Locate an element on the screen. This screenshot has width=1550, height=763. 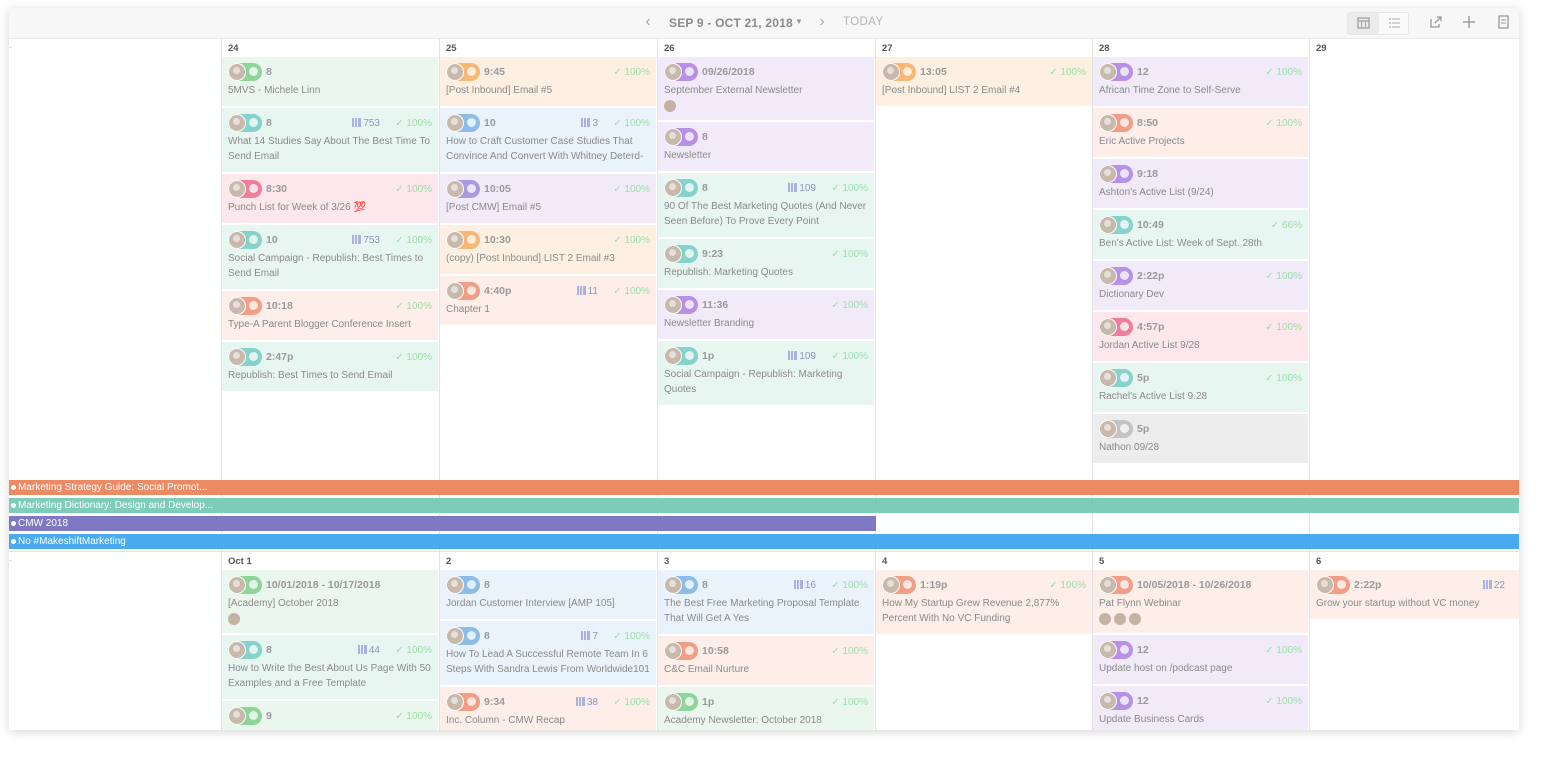
event-card: 9:18 Ashton's Active List (9/24) is located at coordinates (1200, 183).